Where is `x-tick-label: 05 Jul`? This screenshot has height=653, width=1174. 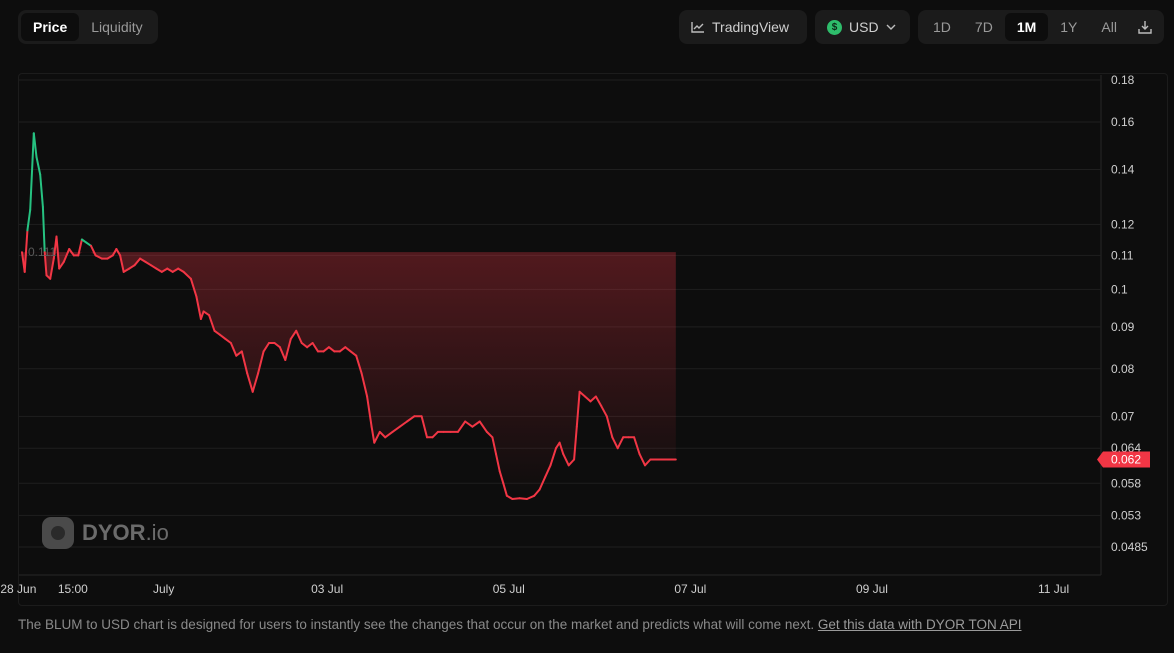 x-tick-label: 05 Jul is located at coordinates (509, 589).